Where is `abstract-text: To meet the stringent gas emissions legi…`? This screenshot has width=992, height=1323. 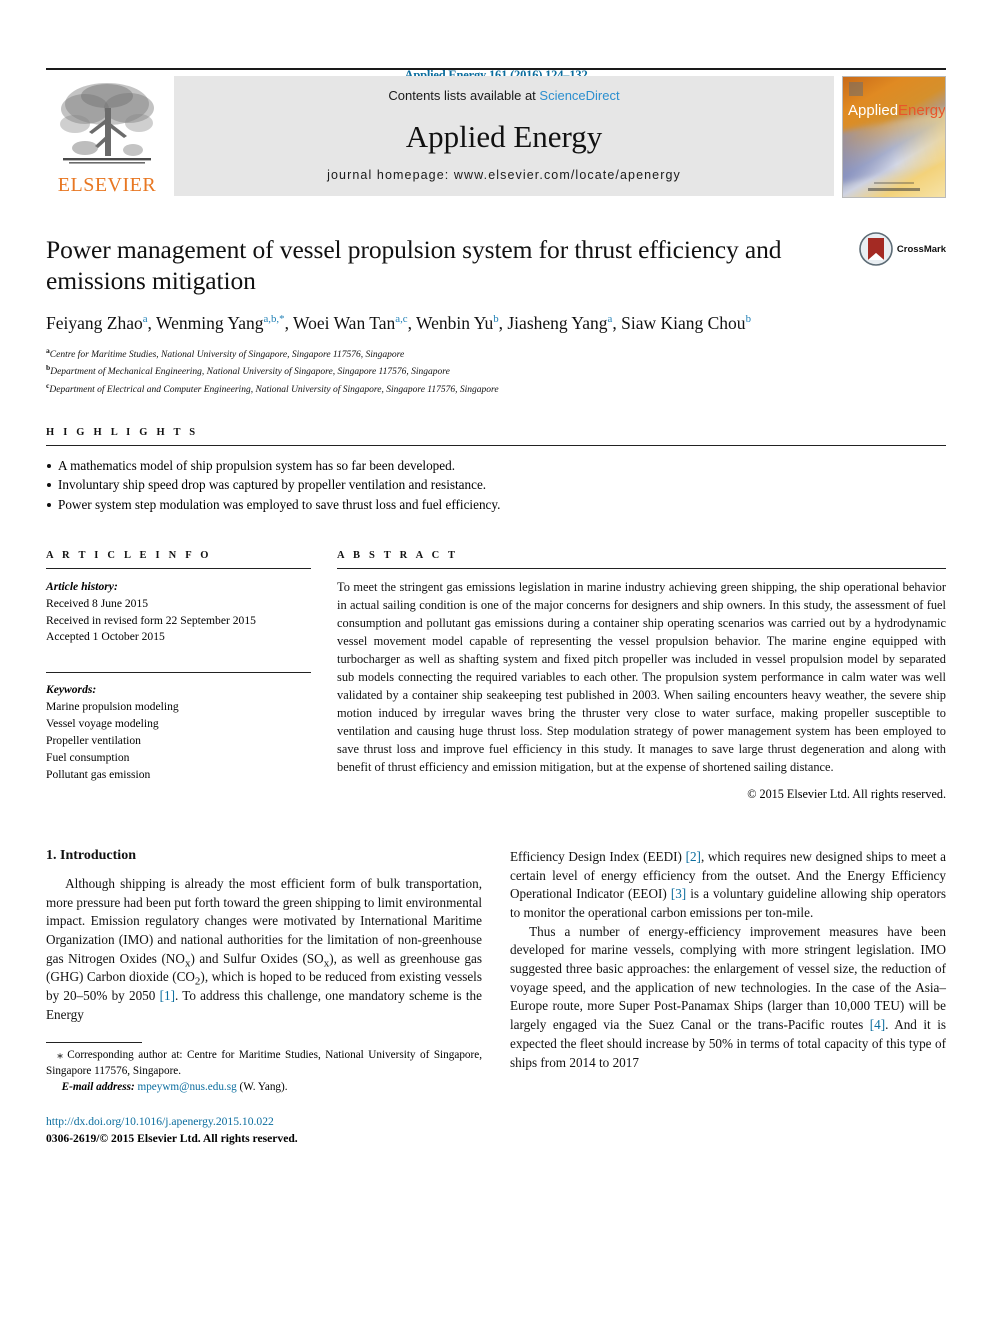 abstract-text: To meet the stringent gas emissions legi… is located at coordinates (641, 677).